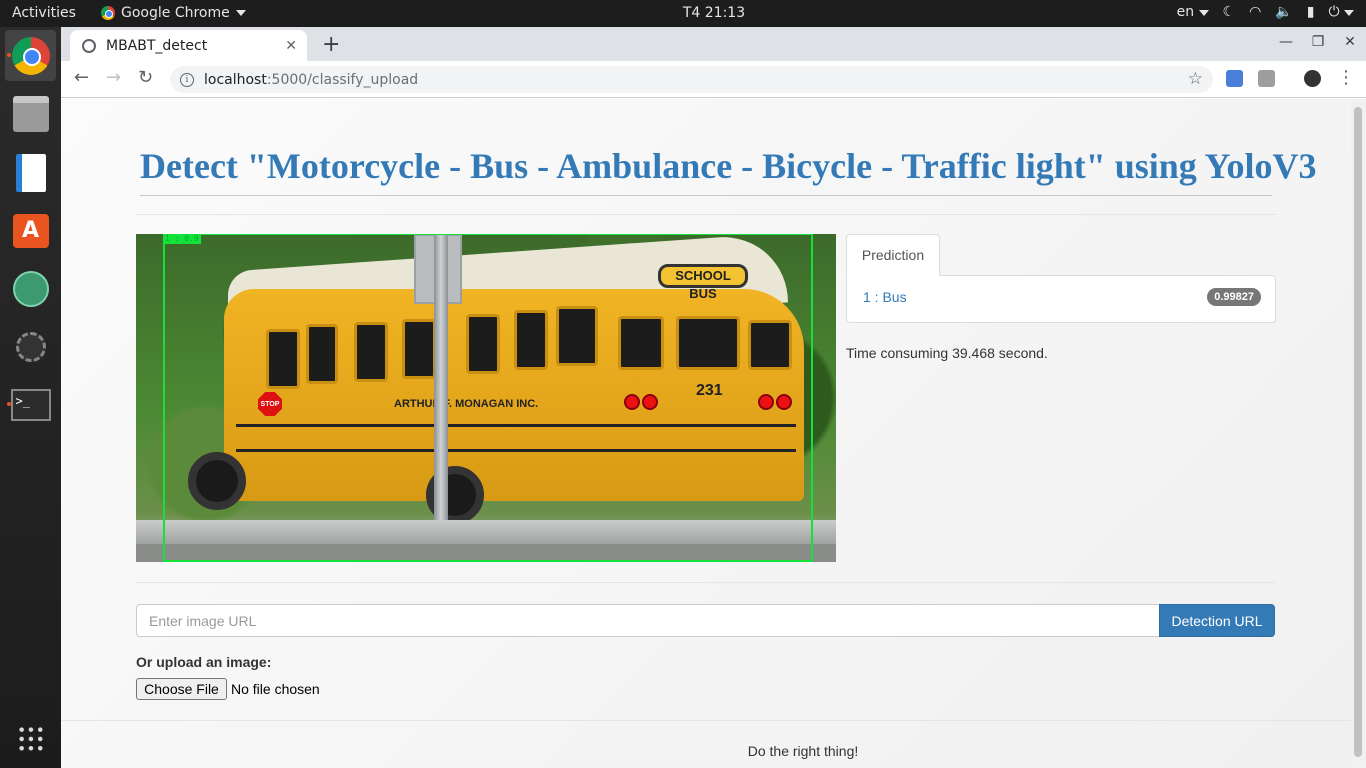 The width and height of the screenshot is (1366, 768). I want to click on forward-button: →, so click(113, 77).